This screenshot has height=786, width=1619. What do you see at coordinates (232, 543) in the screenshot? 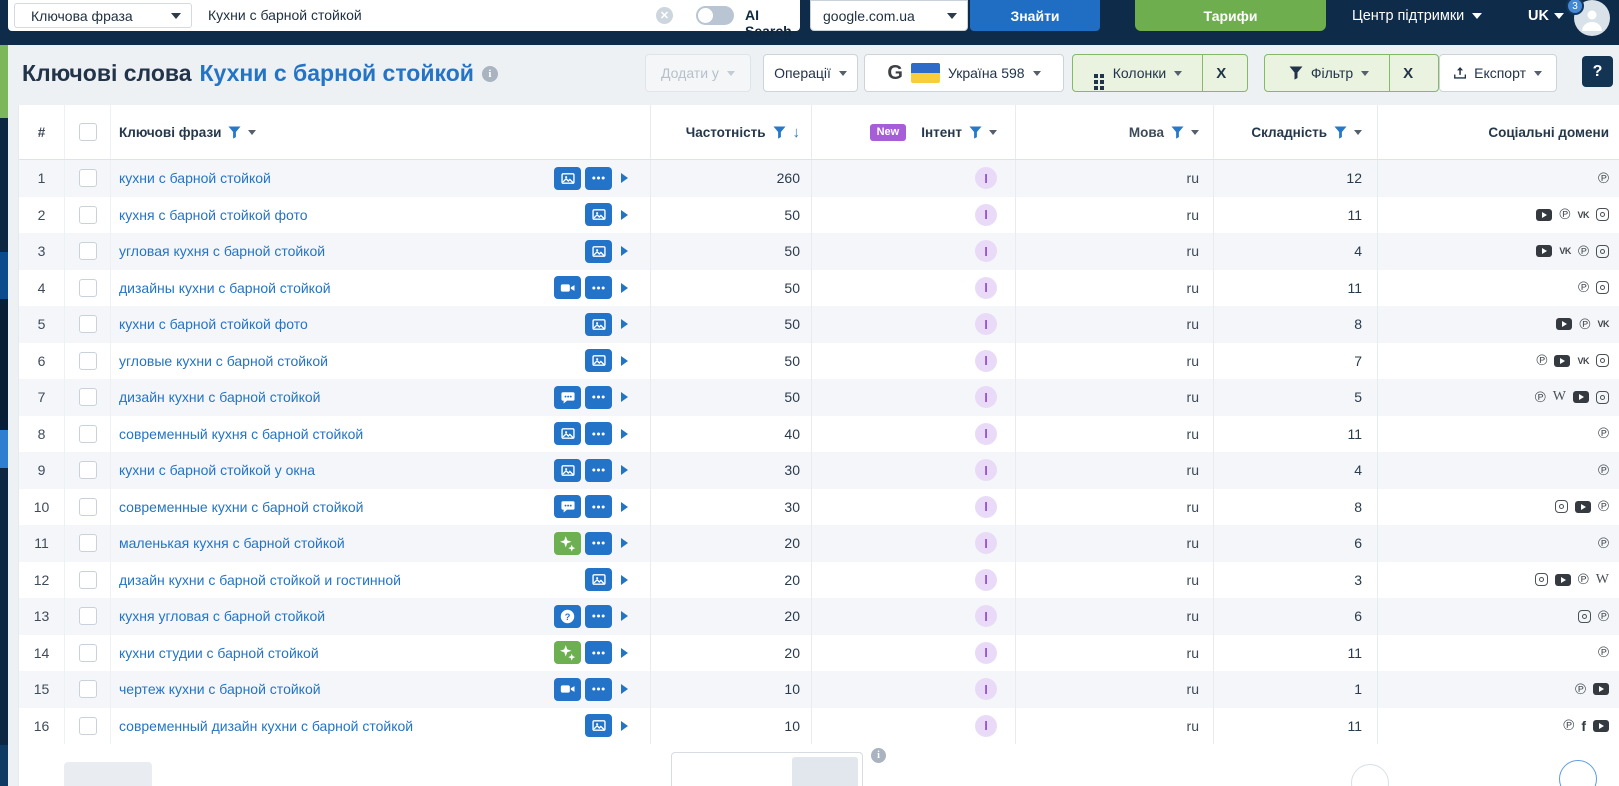
I see `keyword-link: маленькая кухня с барной стойкой` at bounding box center [232, 543].